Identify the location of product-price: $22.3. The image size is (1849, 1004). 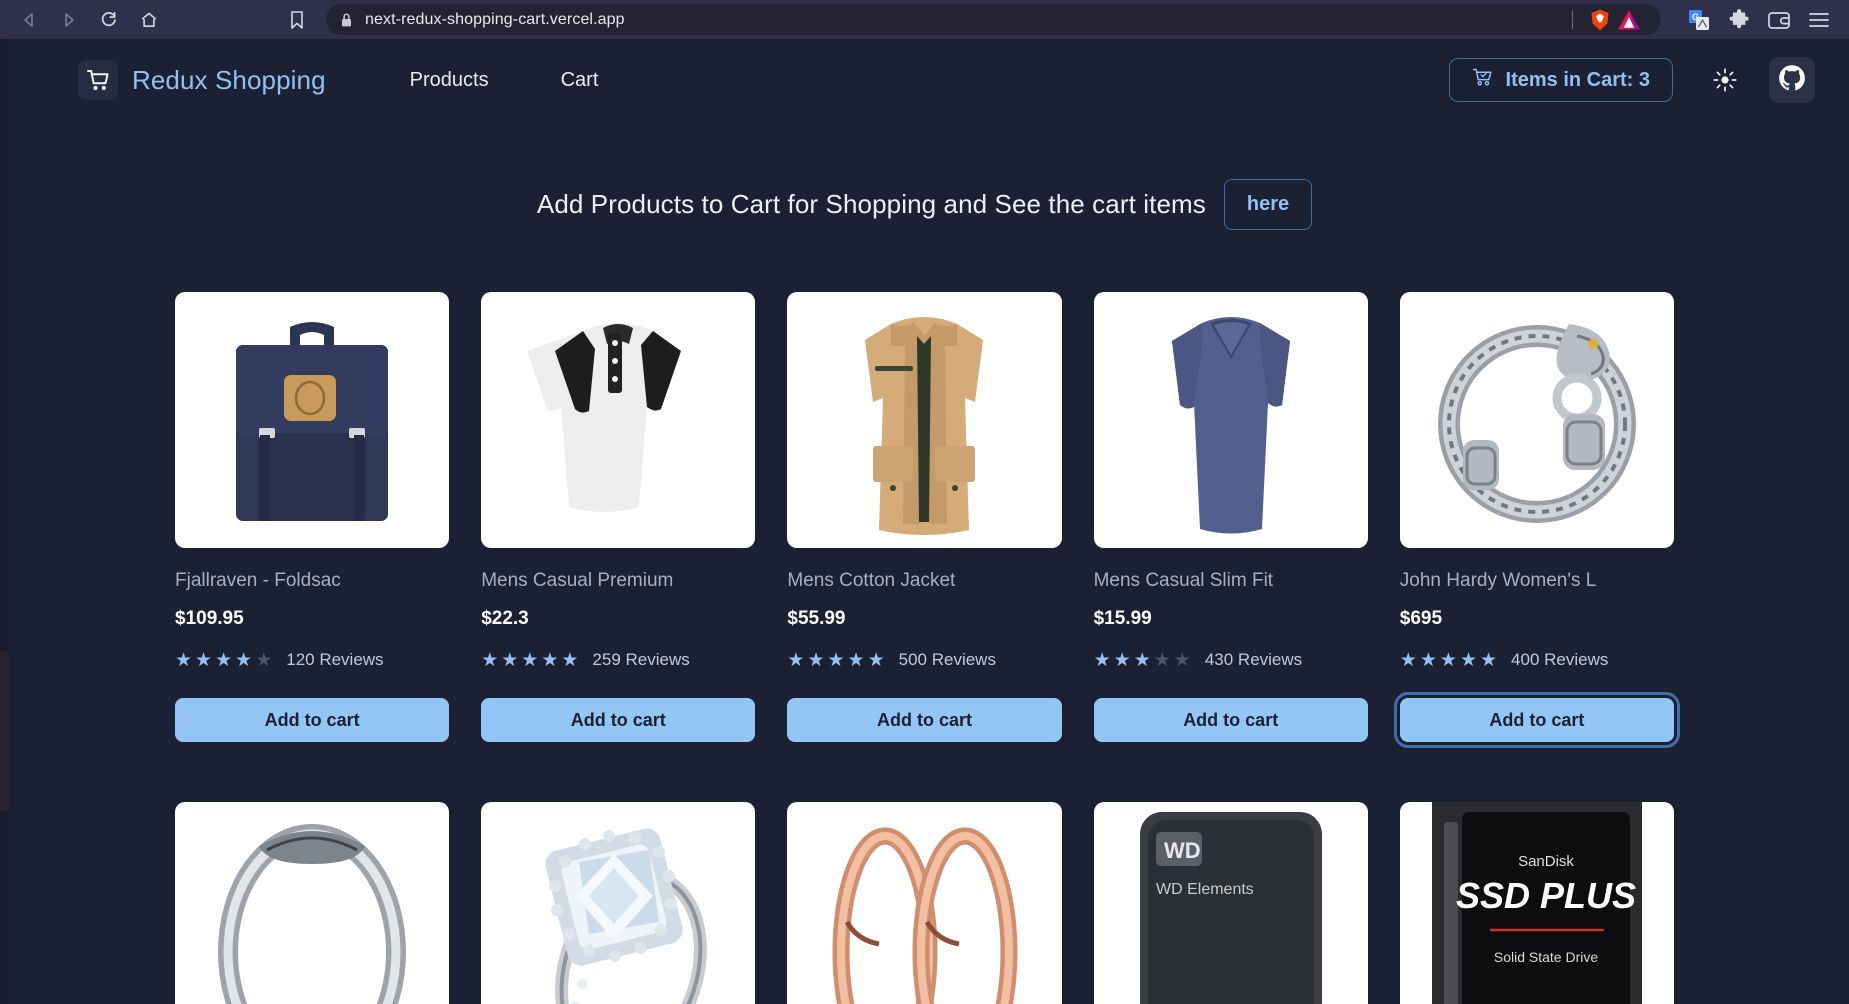
(505, 618).